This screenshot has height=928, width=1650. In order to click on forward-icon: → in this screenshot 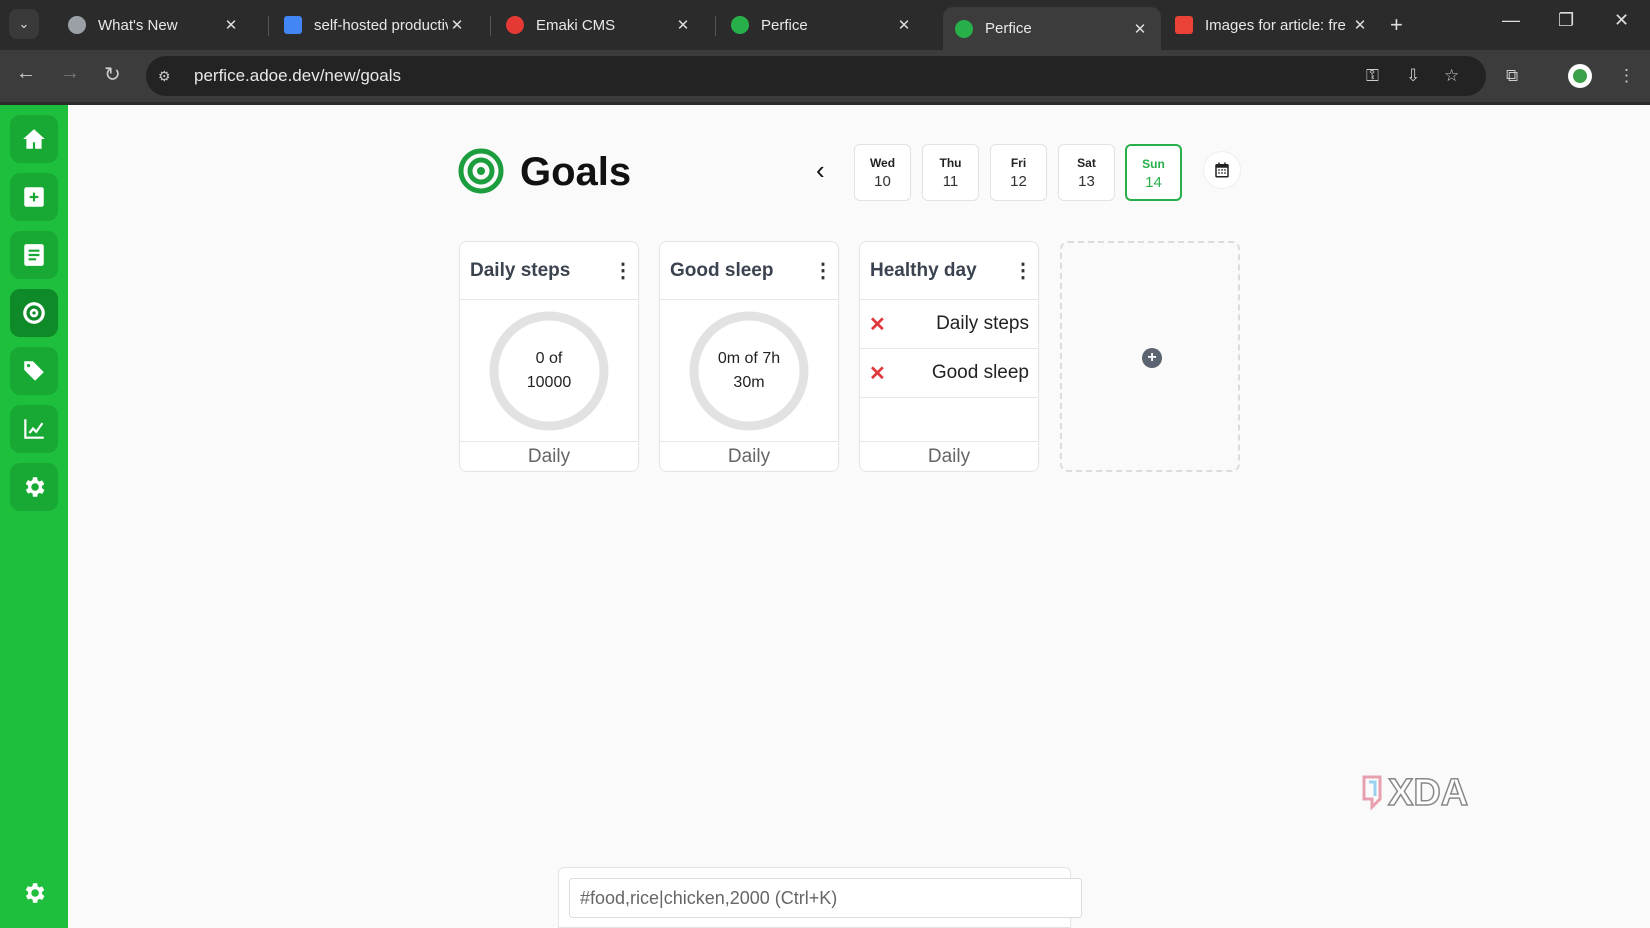, I will do `click(70, 73)`.